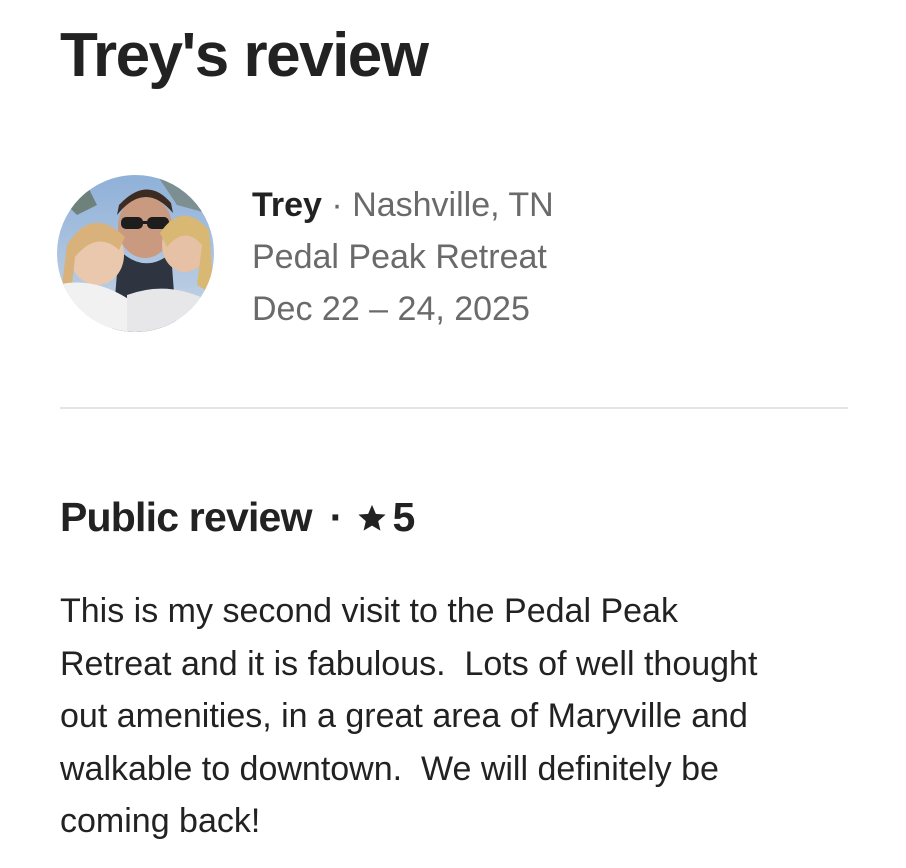 This screenshot has height=868, width=906. I want to click on public-review-heading: Public review · 5, so click(237, 517).